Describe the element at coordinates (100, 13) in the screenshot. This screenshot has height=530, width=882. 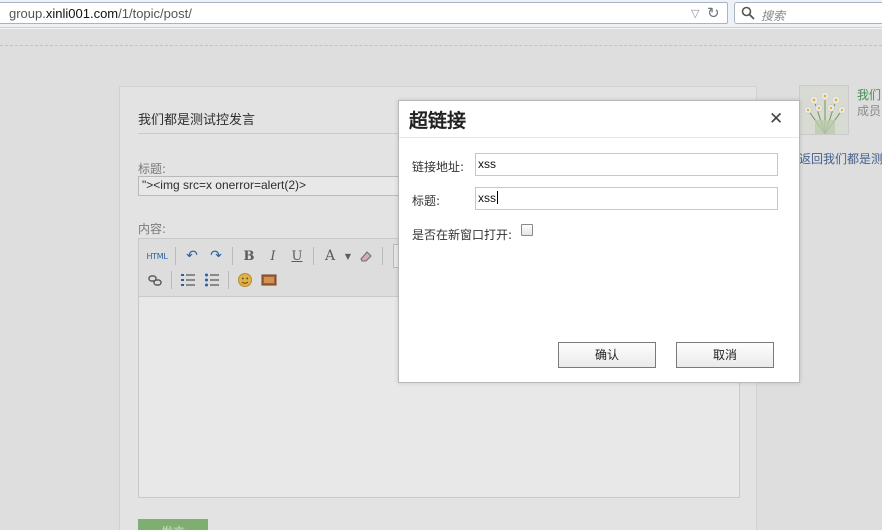
I see `address-url: group.xinli001.com/1/topic/post/` at that location.